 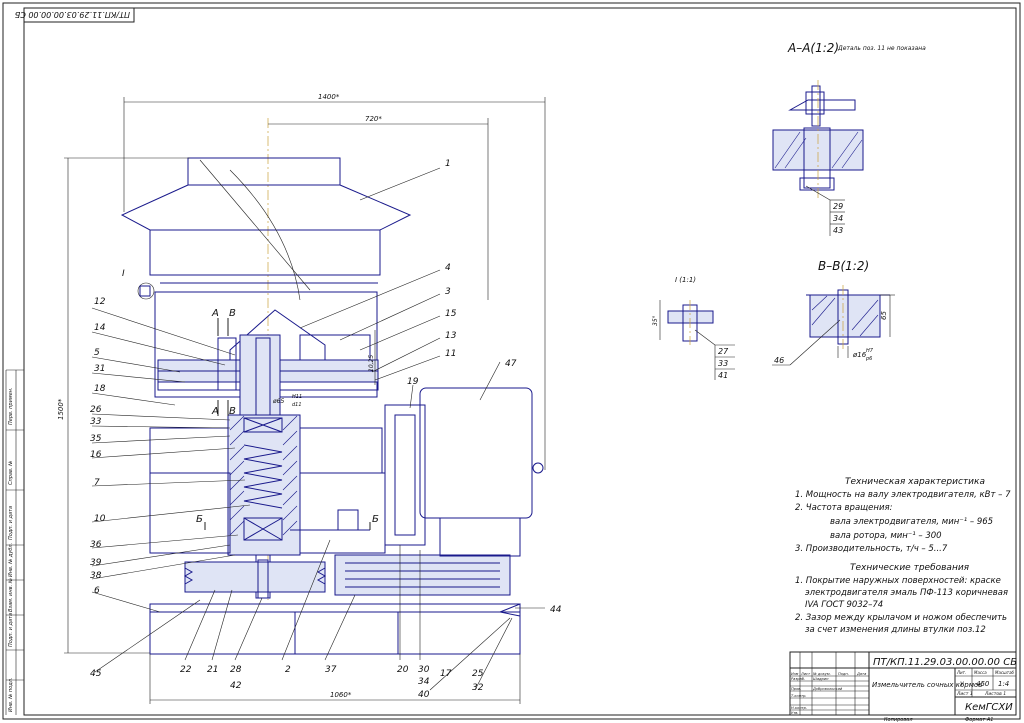 I want to click on pos-15: 15, so click(x=451, y=314).